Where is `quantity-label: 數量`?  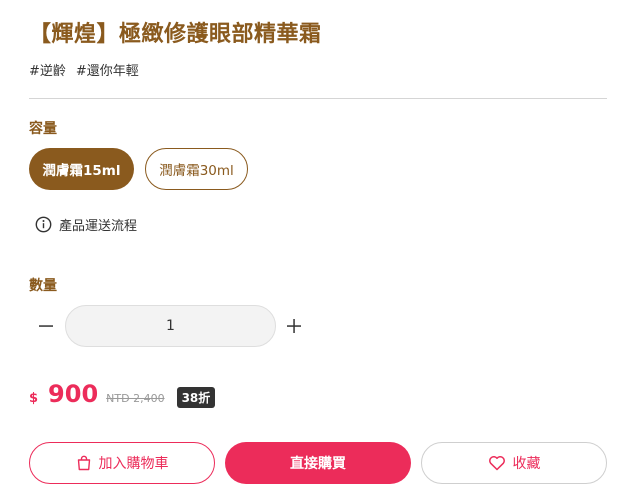
quantity-label: 數量 is located at coordinates (43, 286).